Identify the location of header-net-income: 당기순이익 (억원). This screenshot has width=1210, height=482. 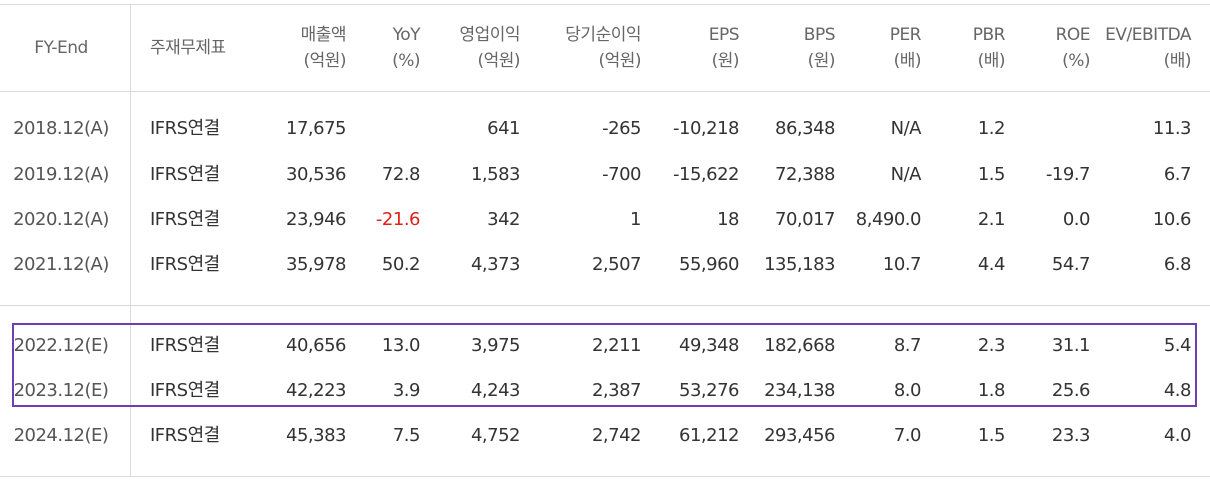
(580, 48).